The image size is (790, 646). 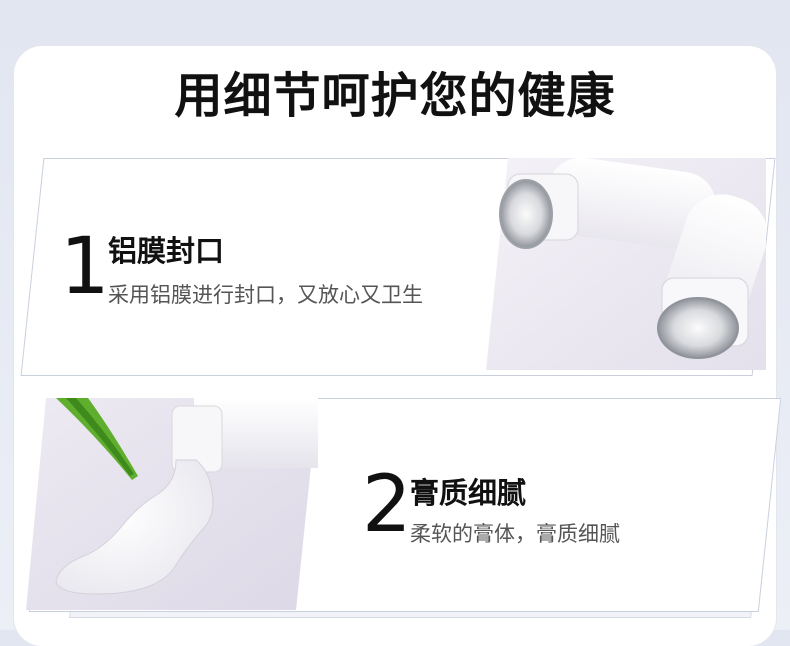 I want to click on tube-seal-image, so click(x=626, y=264).